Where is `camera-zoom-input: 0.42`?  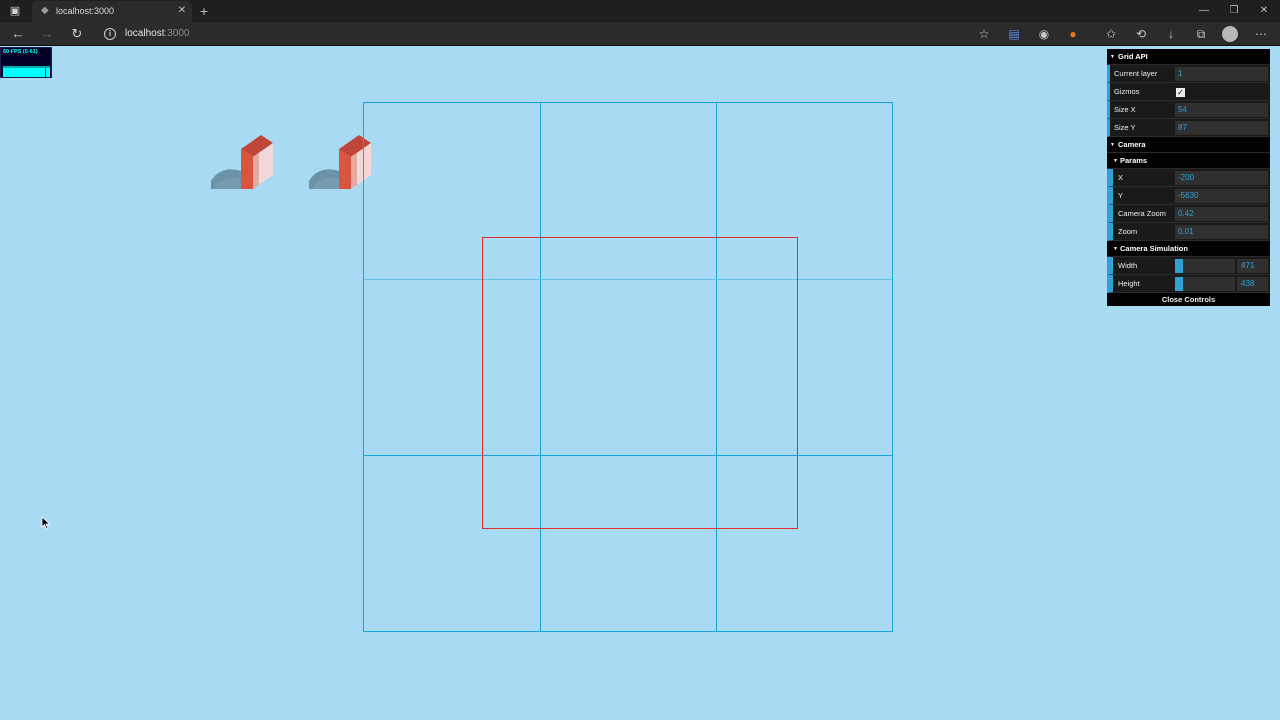 camera-zoom-input: 0.42 is located at coordinates (1221, 214).